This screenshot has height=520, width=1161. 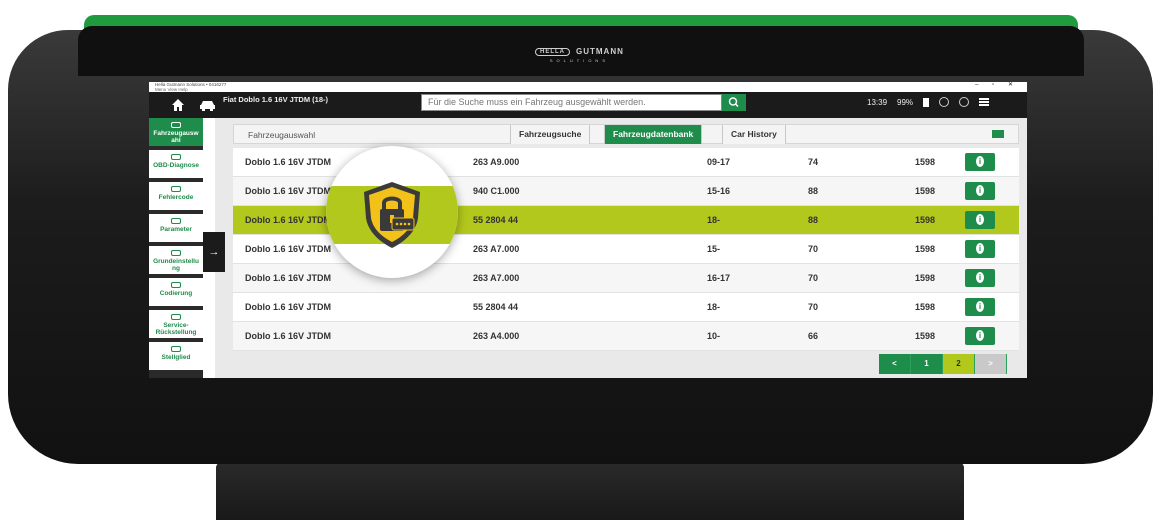 I want to click on sidebar-item-grundeinstellung: Grundeinstellu ng, so click(x=176, y=261).